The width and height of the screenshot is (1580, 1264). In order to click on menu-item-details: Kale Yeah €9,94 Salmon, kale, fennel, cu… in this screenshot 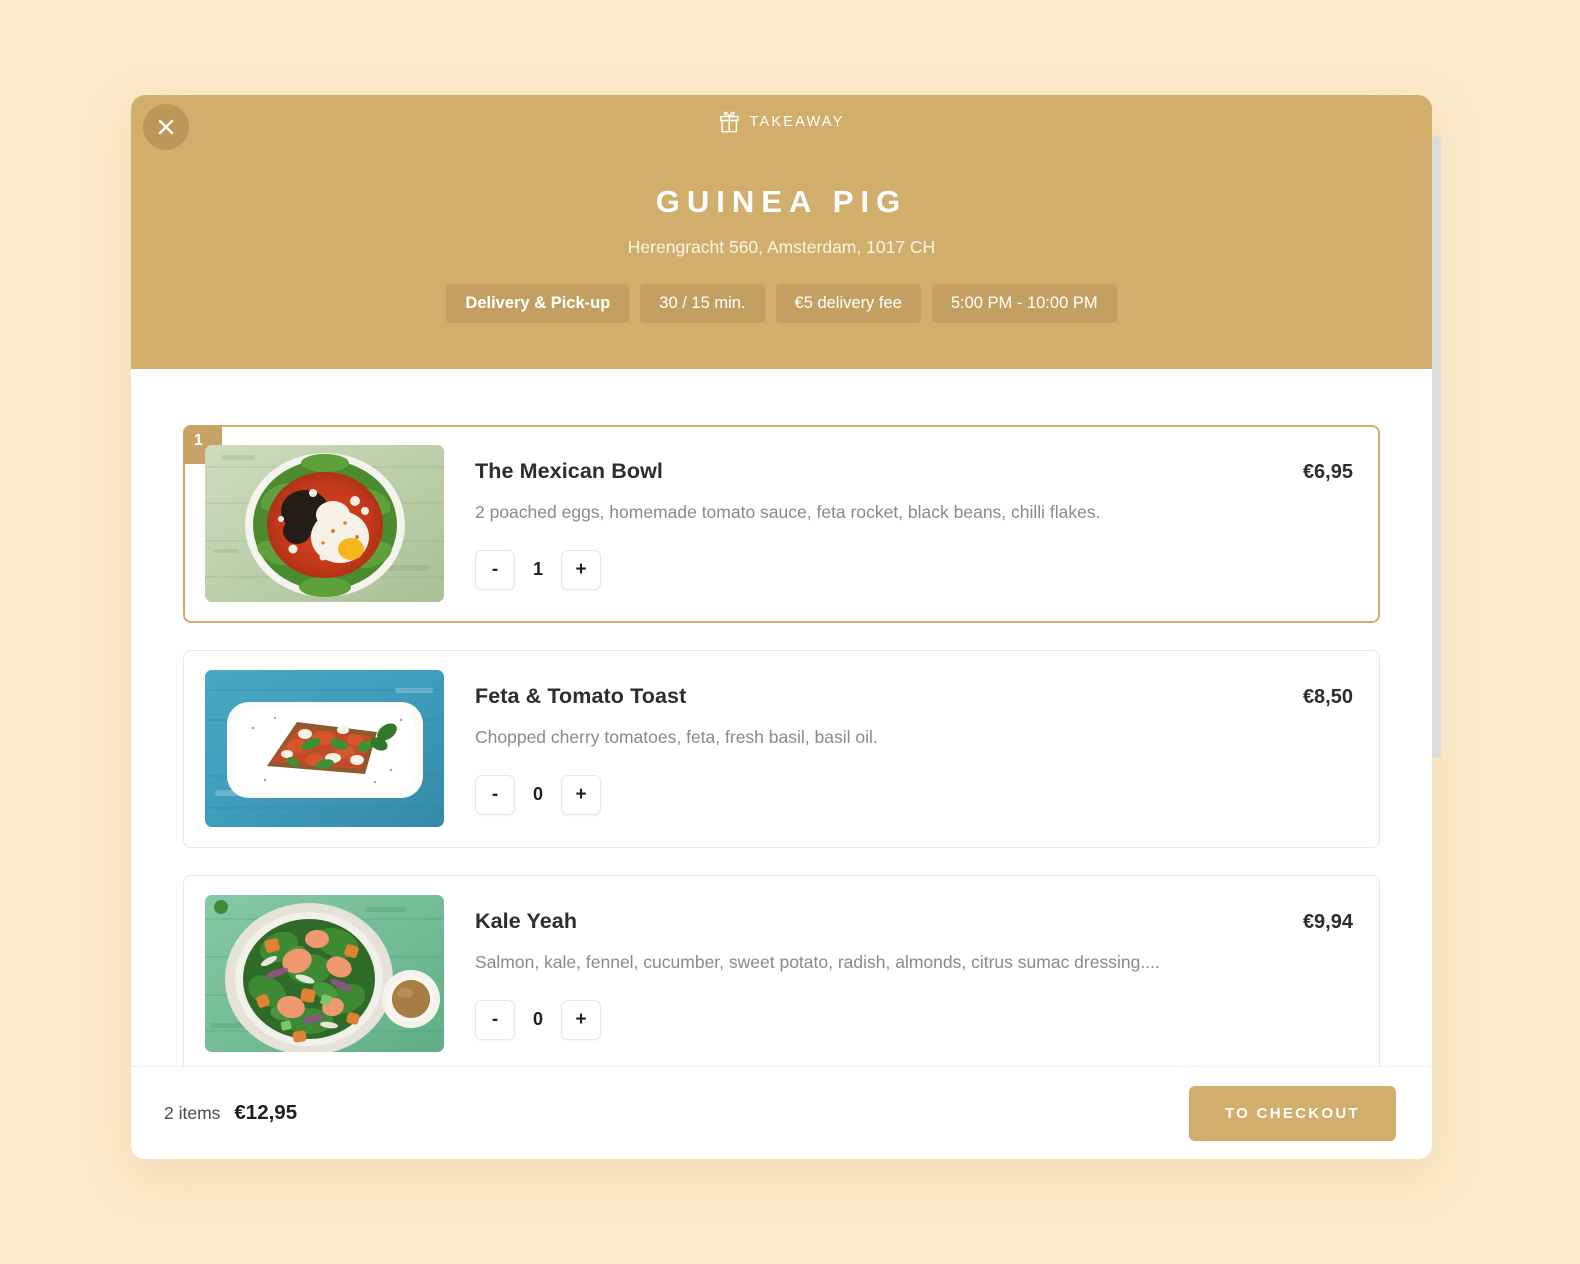, I will do `click(898, 967)`.